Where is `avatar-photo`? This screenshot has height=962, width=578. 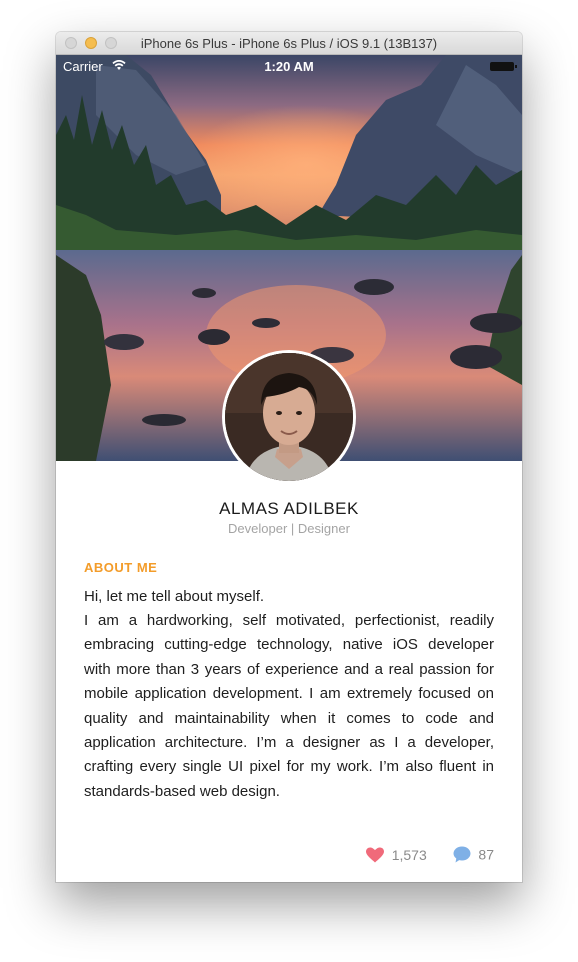 avatar-photo is located at coordinates (289, 417).